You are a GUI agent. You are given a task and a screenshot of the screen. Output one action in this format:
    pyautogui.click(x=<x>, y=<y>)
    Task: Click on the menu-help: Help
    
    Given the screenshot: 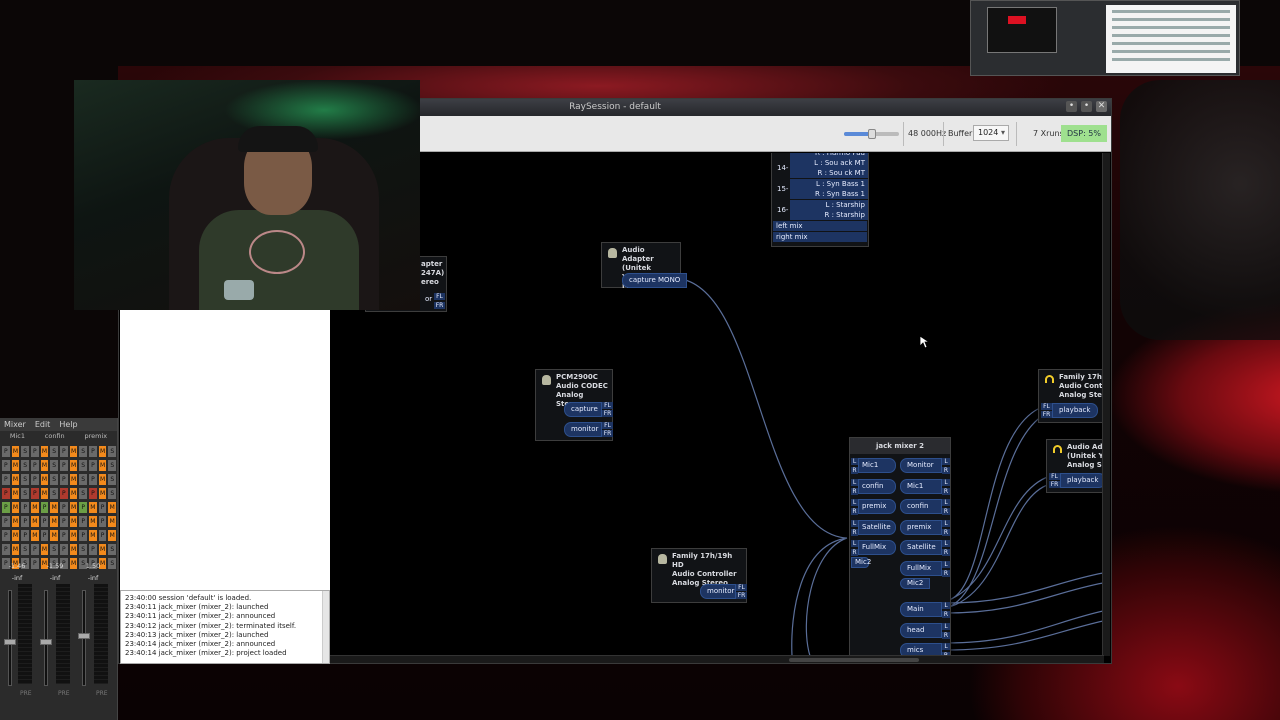 What is the action you would take?
    pyautogui.click(x=68, y=424)
    